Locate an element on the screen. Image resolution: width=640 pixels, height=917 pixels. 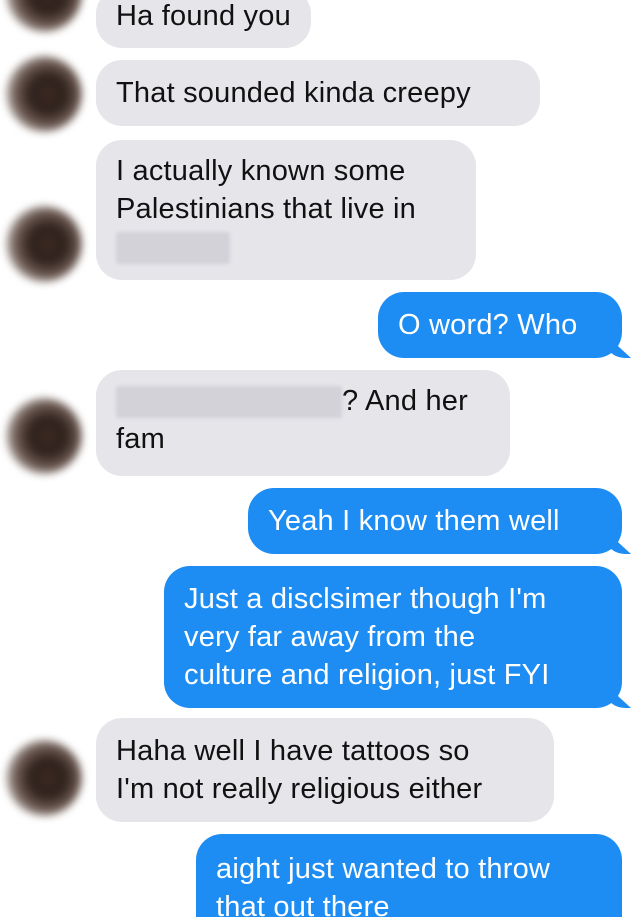
message-text: Haha well I have tattoos so is located at coordinates (293, 751).